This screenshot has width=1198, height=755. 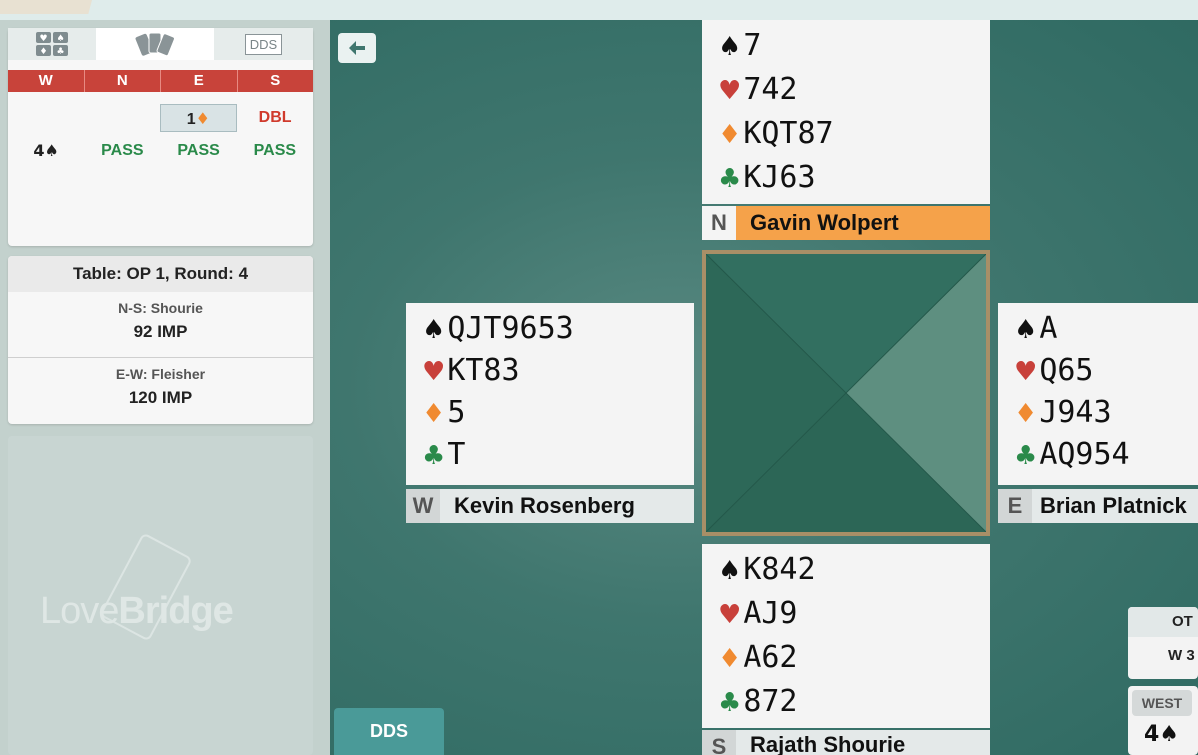 What do you see at coordinates (1084, 454) in the screenshot?
I see `club-cards: AQ954` at bounding box center [1084, 454].